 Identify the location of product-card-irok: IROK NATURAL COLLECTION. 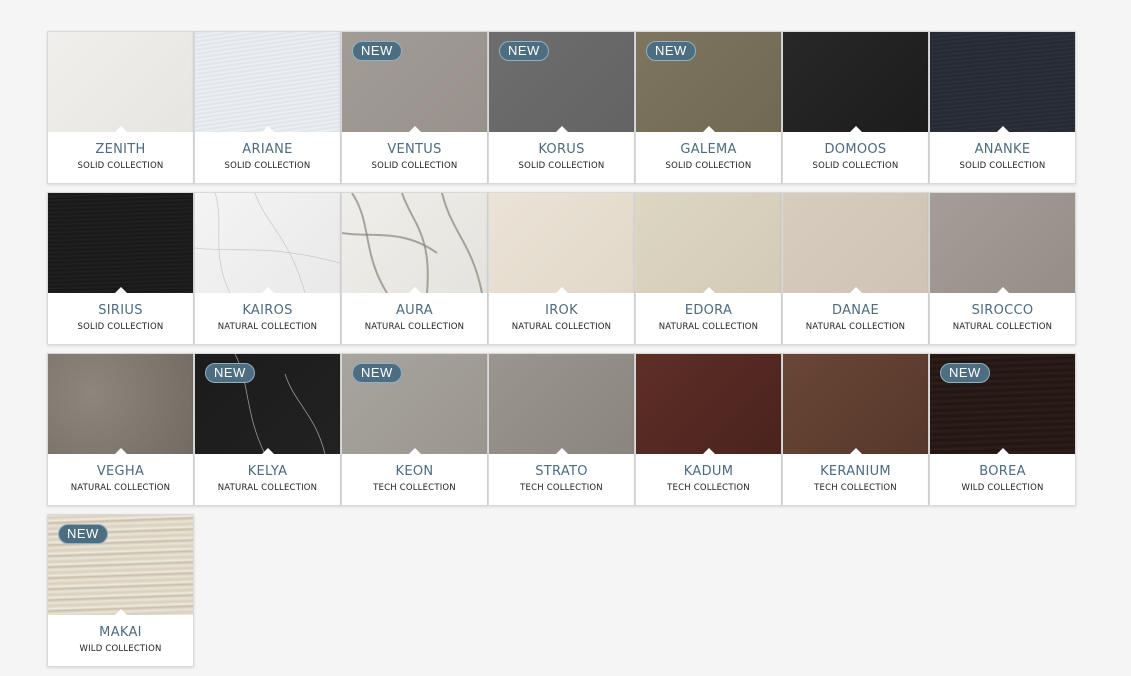
(561, 268).